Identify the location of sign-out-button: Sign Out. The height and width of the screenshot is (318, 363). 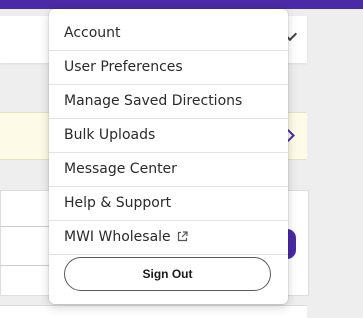
(167, 274).